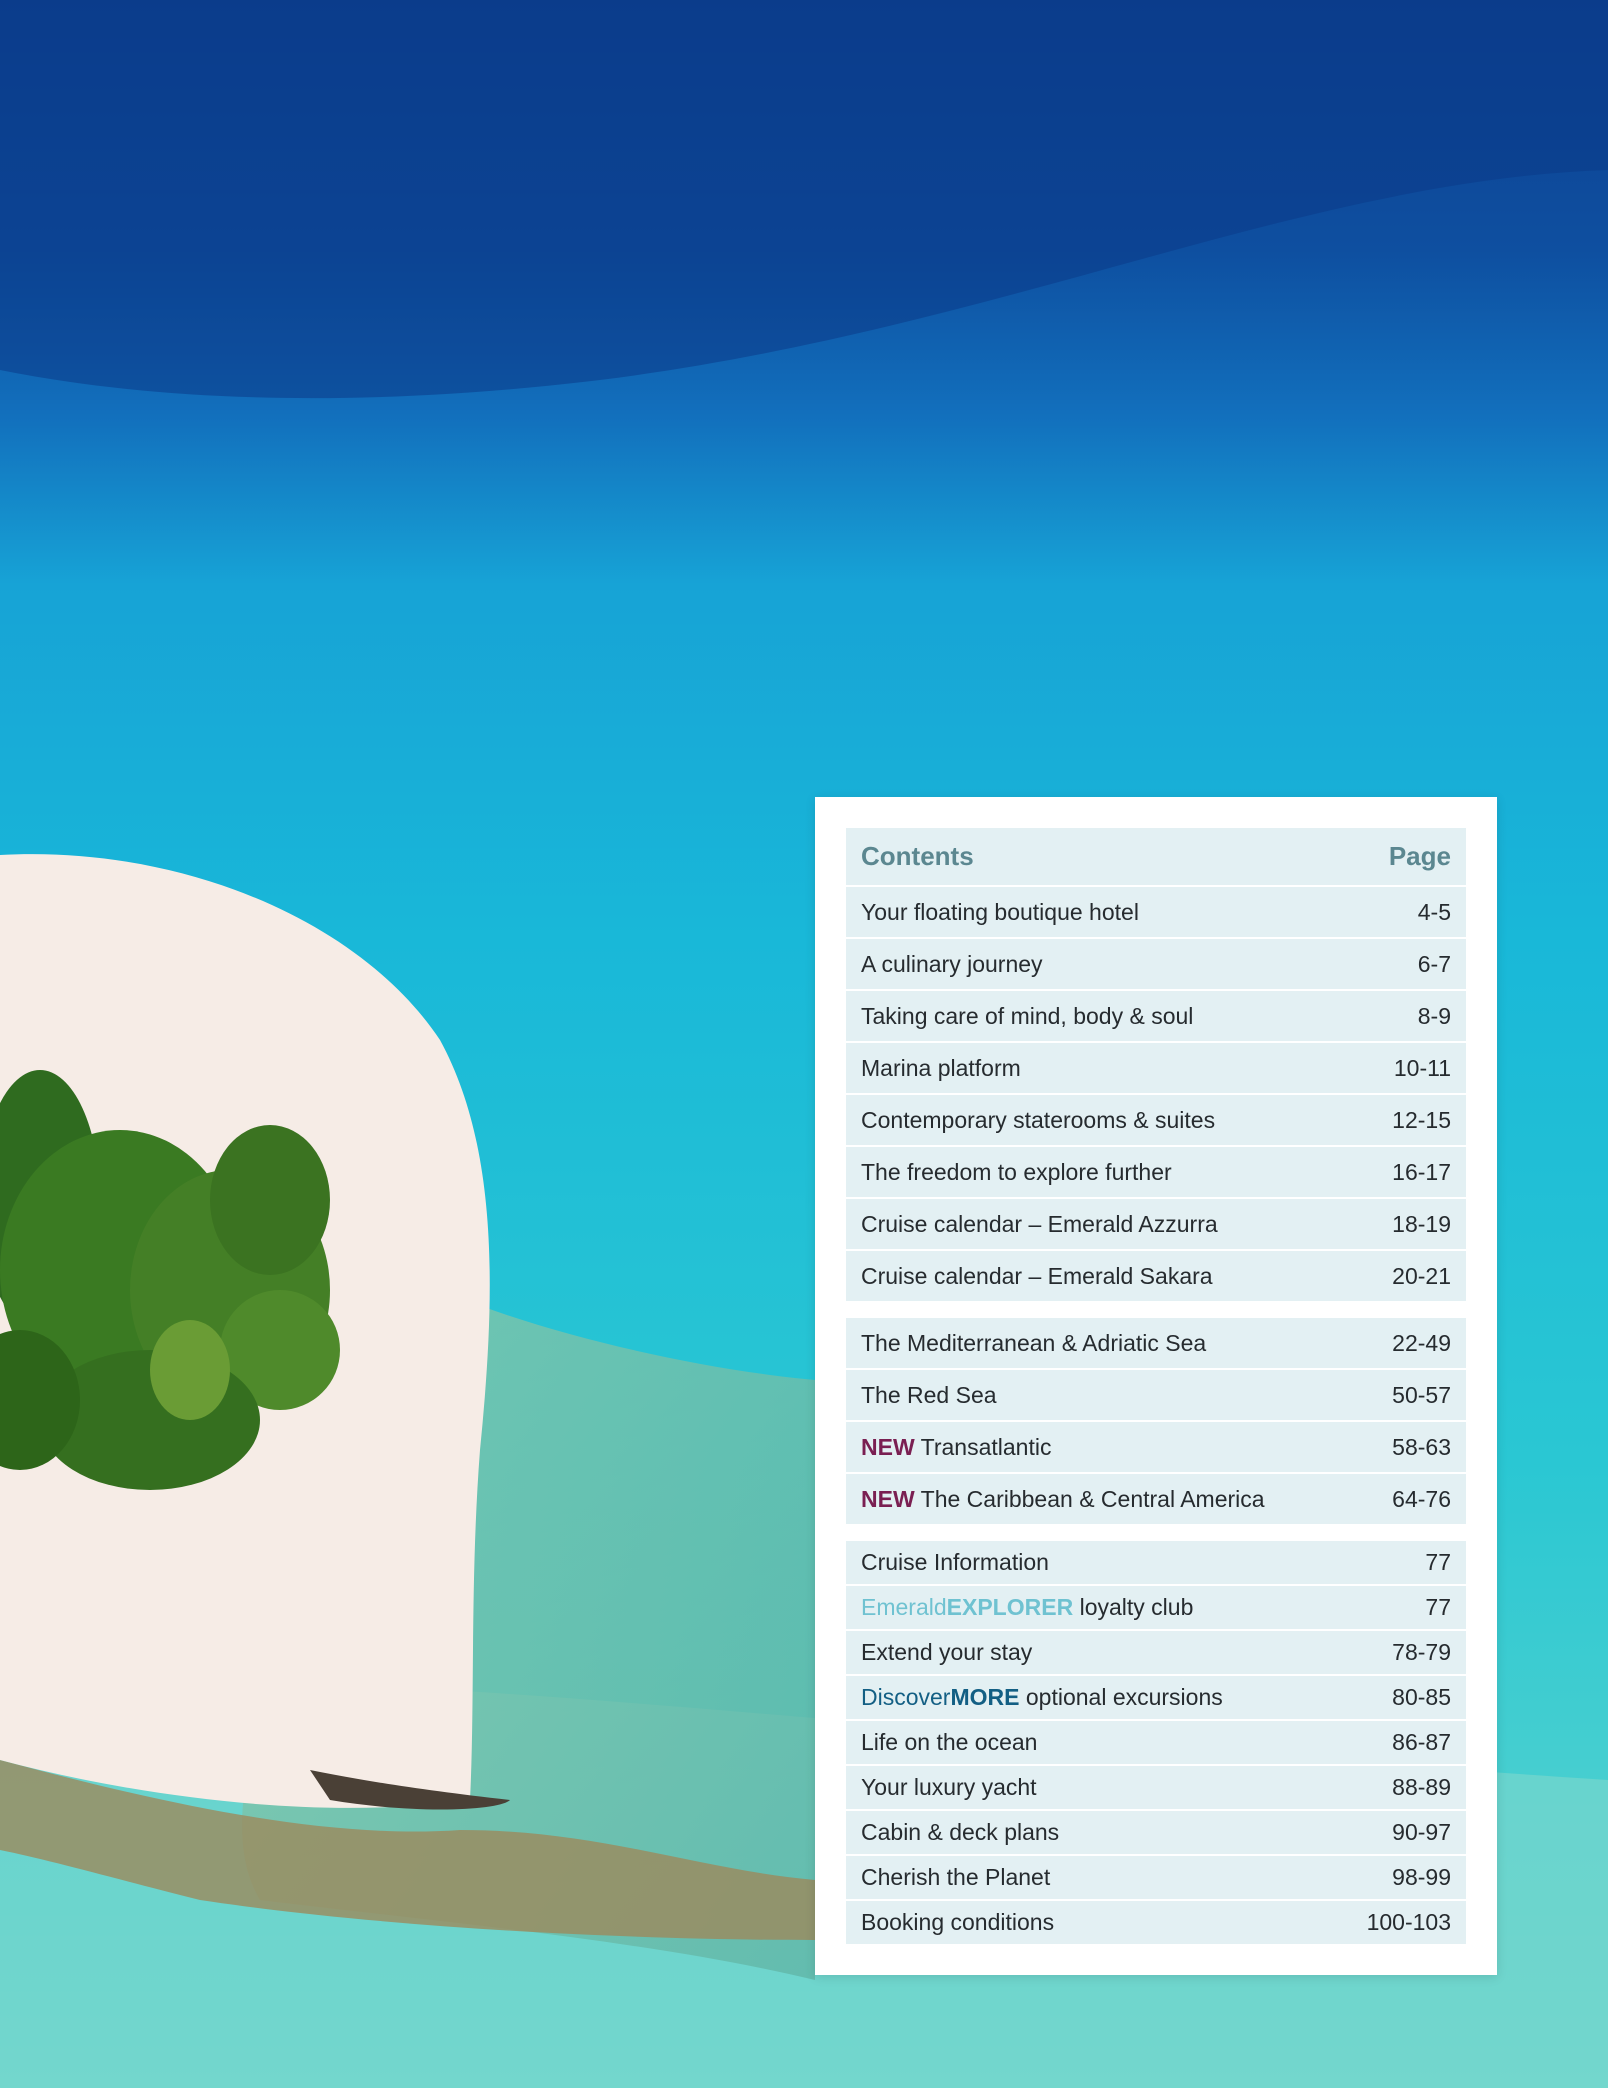  What do you see at coordinates (1156, 913) in the screenshot?
I see `toc-row: Your floating boutique hotel 4-5` at bounding box center [1156, 913].